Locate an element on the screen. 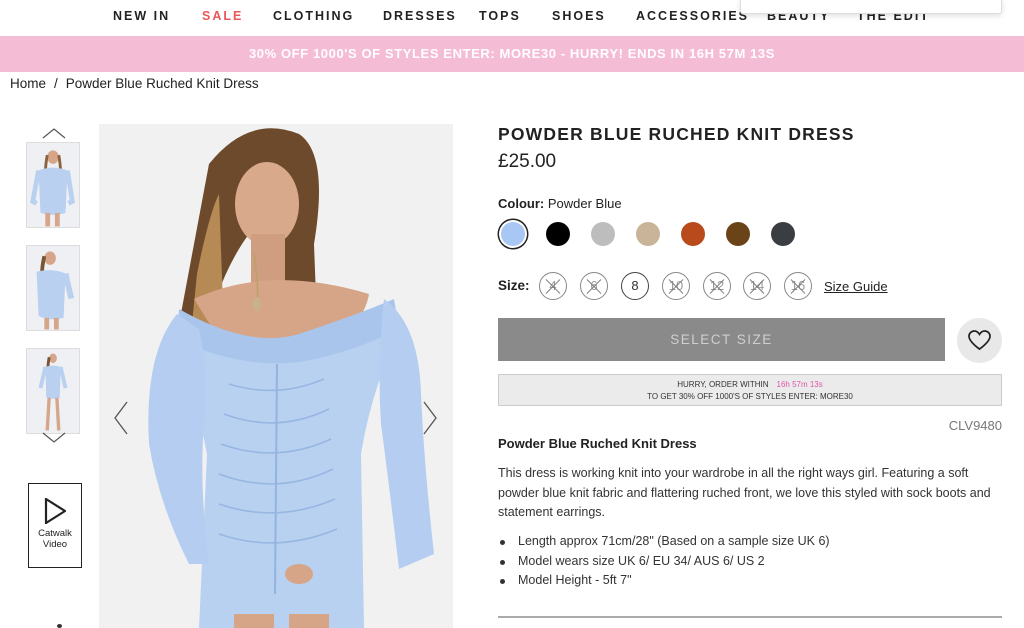 The height and width of the screenshot is (628, 1024). product-title: POWDER BLUE RUCHED KNIT DRESS is located at coordinates (676, 134).